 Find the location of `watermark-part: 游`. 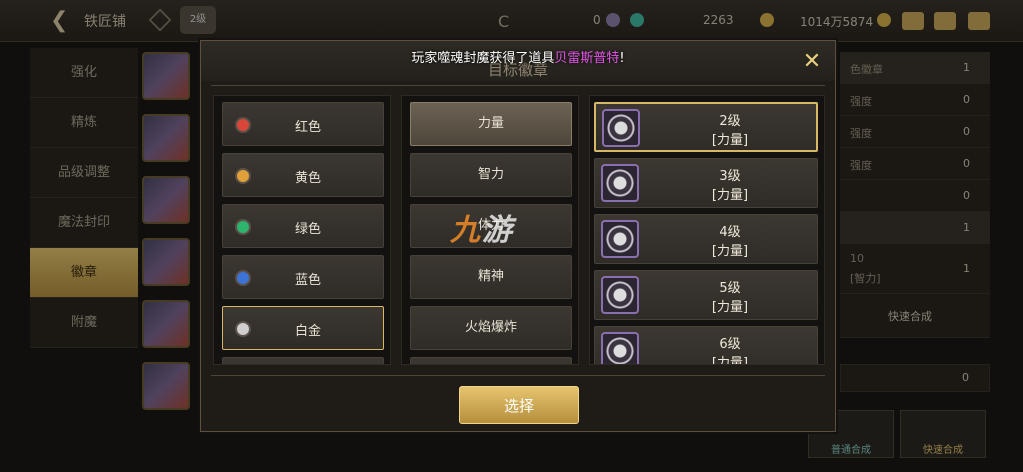

watermark-part: 游 is located at coordinates (498, 230).